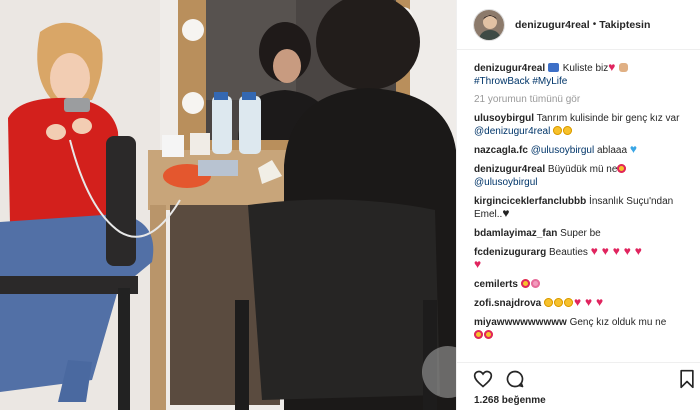 The height and width of the screenshot is (410, 700). What do you see at coordinates (578, 386) in the screenshot?
I see `post-actions-bar: 1.268 beğenme` at bounding box center [578, 386].